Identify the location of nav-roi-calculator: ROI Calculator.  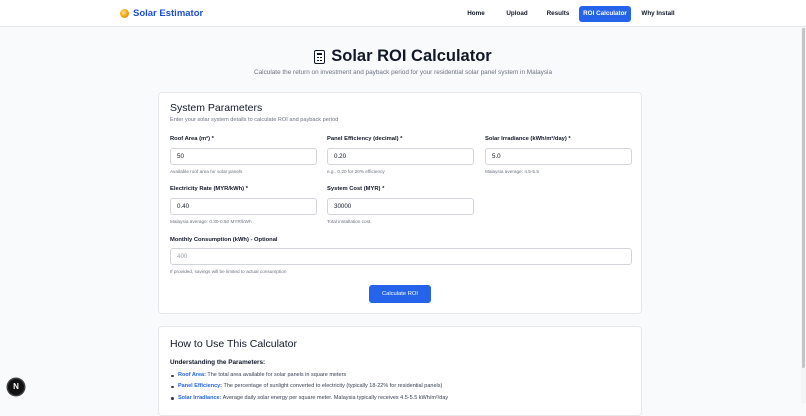
(605, 14).